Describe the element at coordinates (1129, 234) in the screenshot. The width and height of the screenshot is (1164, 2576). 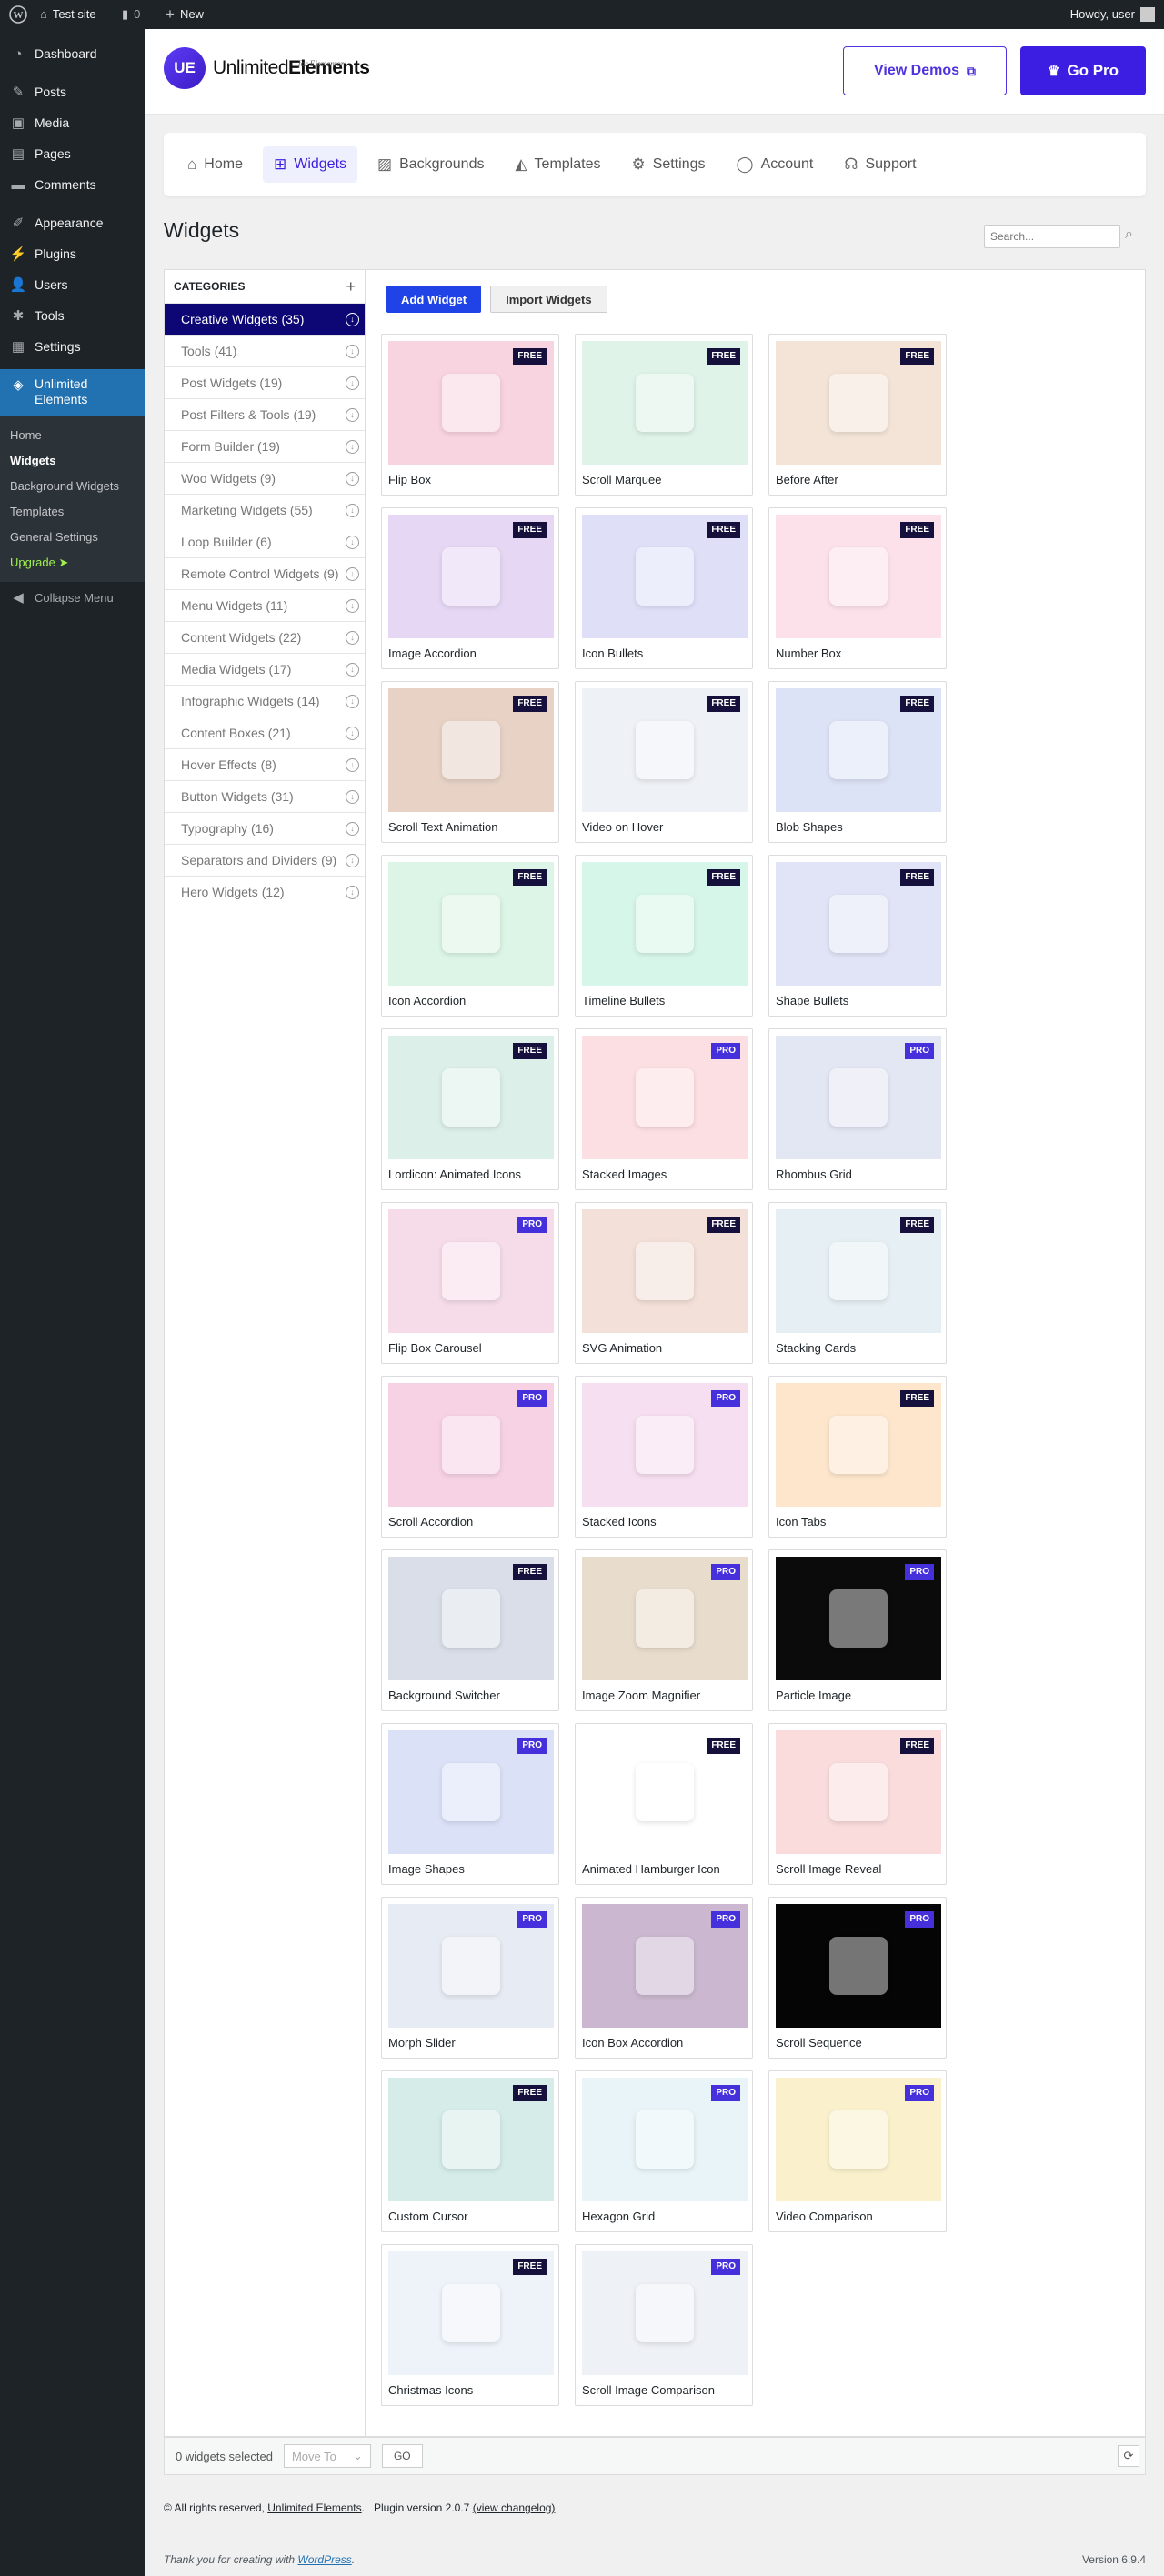
I see `search-icon: ⌕` at that location.